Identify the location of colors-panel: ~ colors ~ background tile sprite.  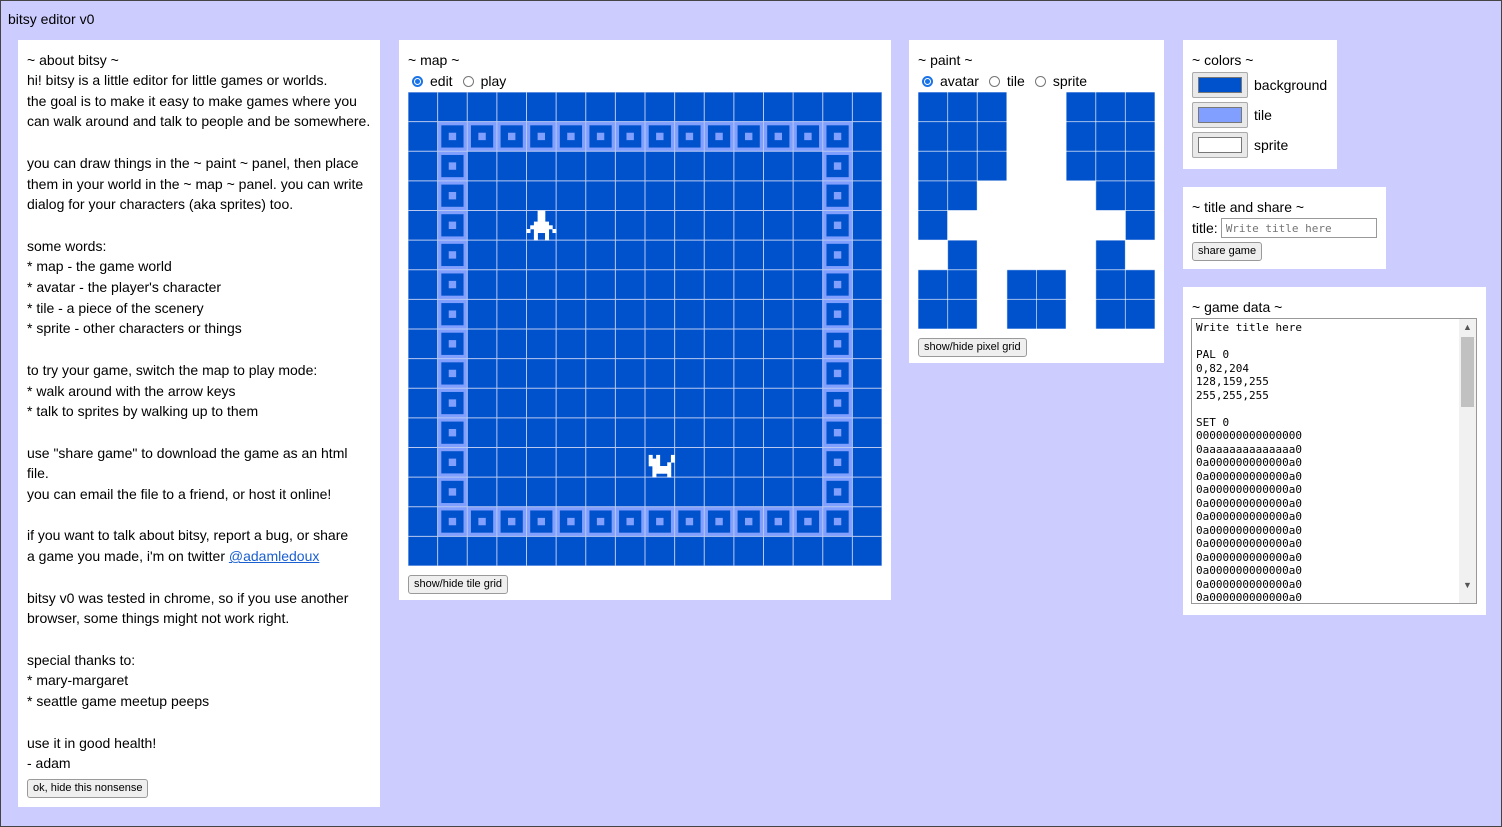
(1260, 104).